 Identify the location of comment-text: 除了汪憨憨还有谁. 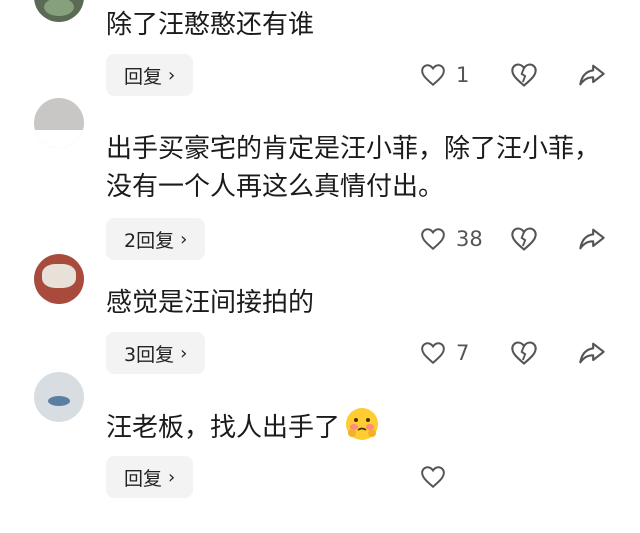
(210, 25).